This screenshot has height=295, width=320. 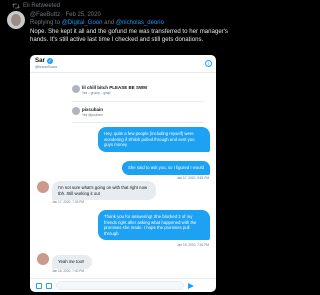 What do you see at coordinates (123, 64) in the screenshot?
I see `dm-header: Sar ✓ @brandSnaxx i` at bounding box center [123, 64].